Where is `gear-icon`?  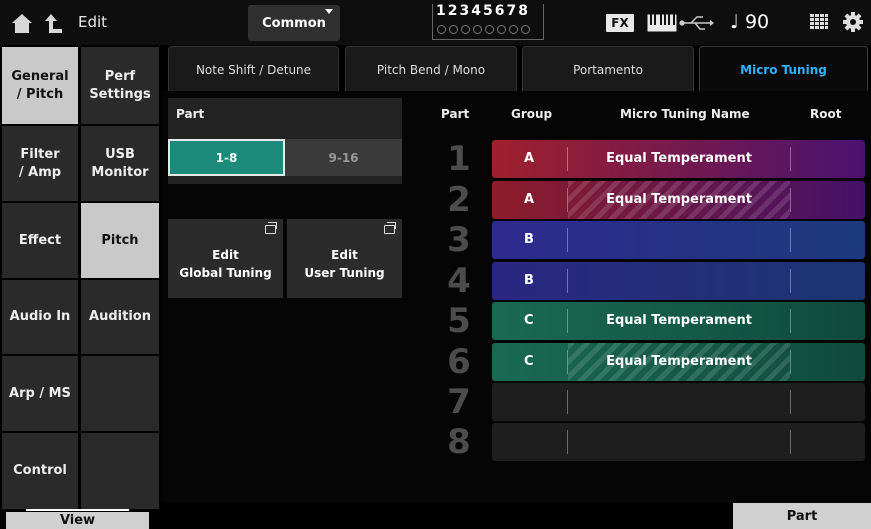 gear-icon is located at coordinates (853, 22).